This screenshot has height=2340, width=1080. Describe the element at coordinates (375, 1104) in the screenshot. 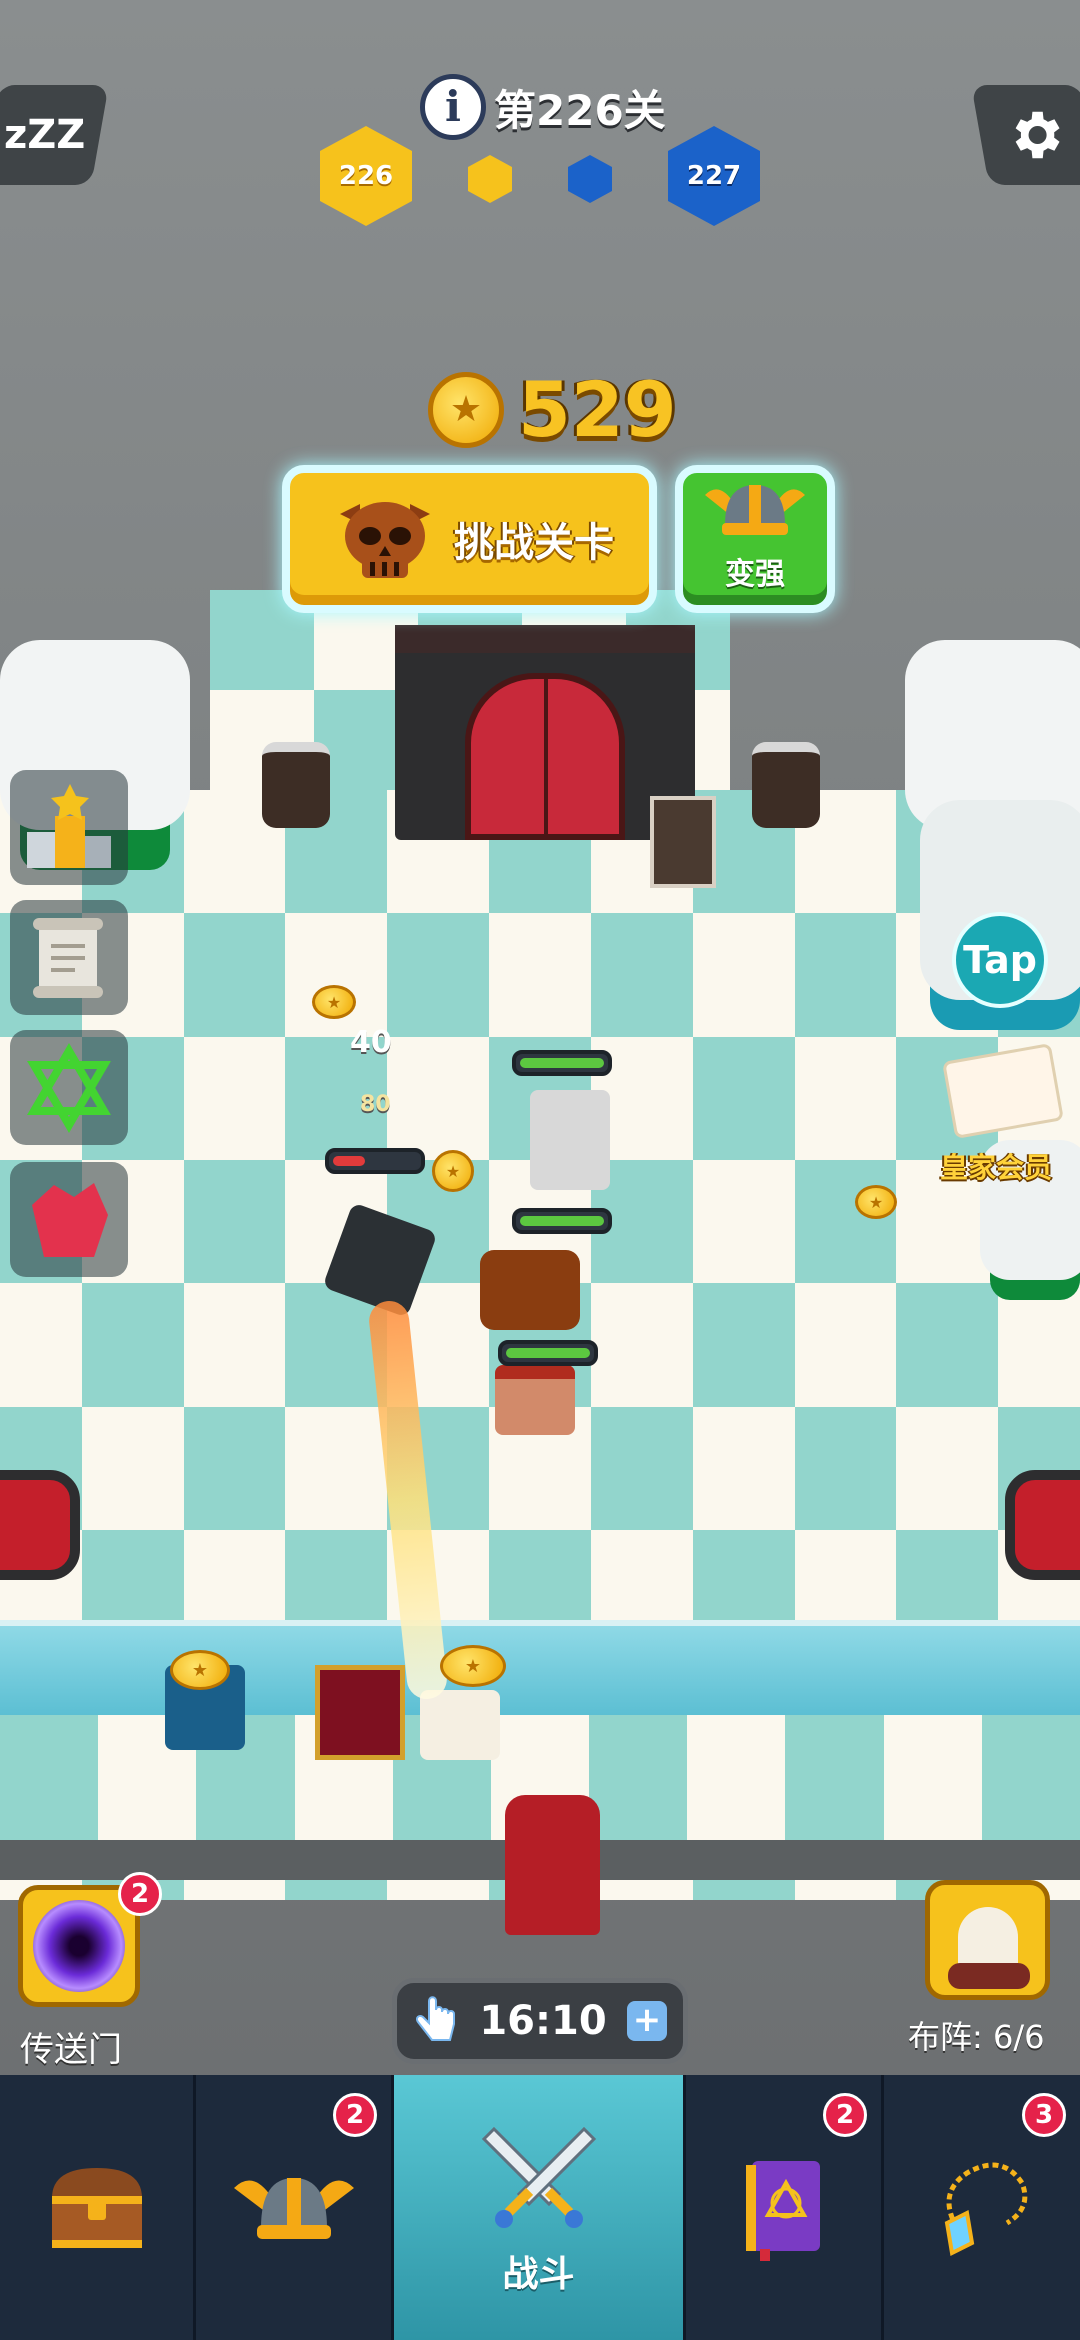

I see `damage-number: 80` at that location.